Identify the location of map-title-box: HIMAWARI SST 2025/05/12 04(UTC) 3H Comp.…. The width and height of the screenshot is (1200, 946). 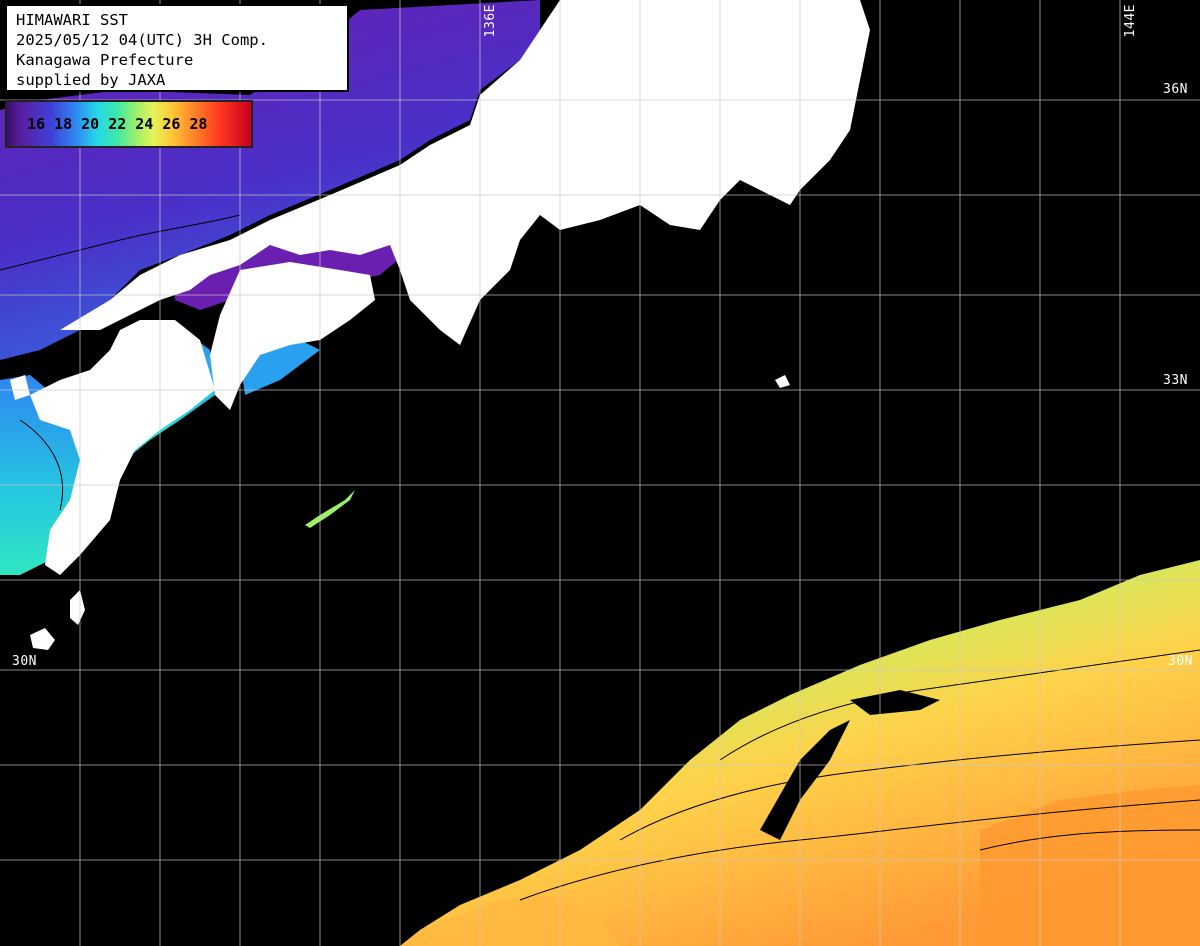
(177, 48).